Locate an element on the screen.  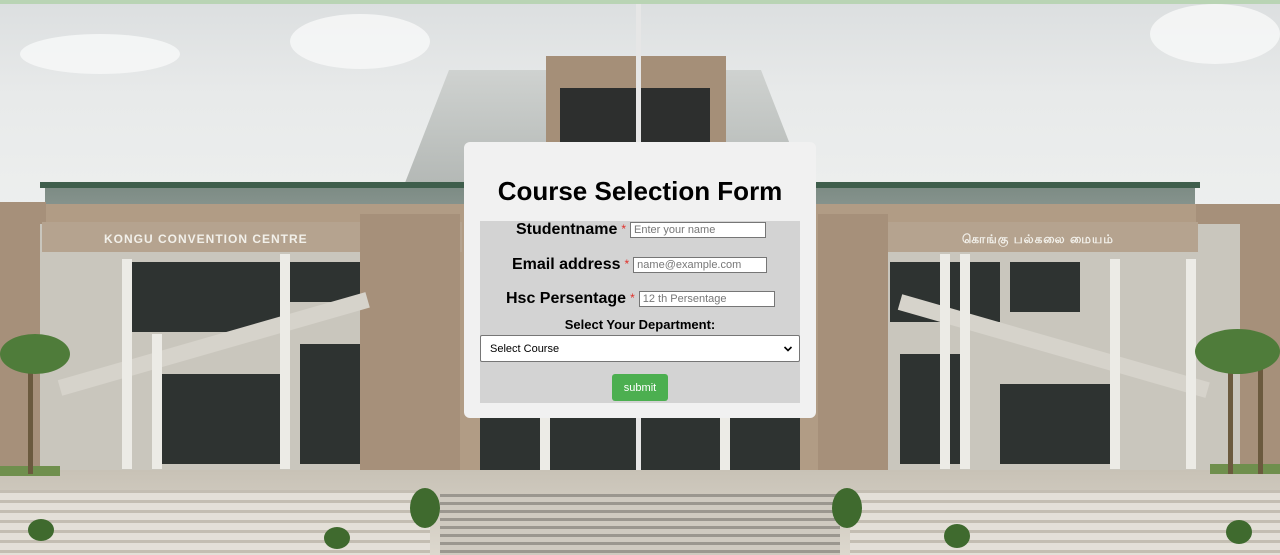
email-label: Email address is located at coordinates (566, 264).